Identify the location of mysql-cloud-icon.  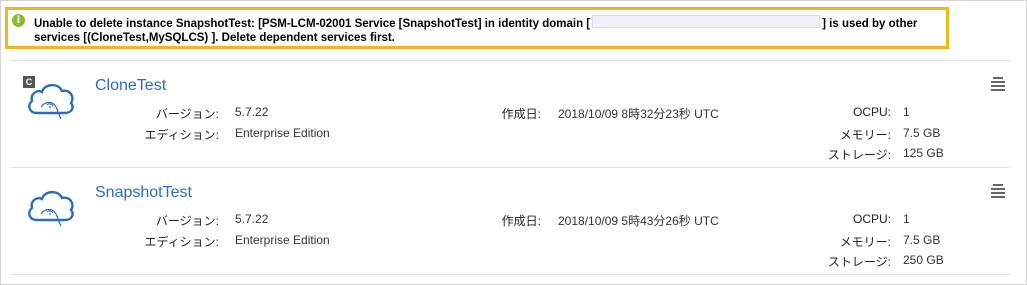
(51, 208).